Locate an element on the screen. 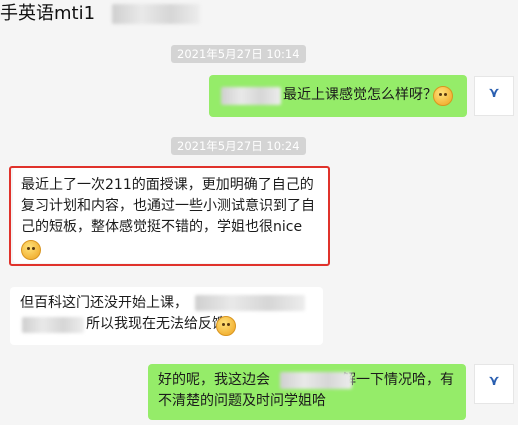 The height and width of the screenshot is (425, 518). highlight-frame is located at coordinates (169, 216).